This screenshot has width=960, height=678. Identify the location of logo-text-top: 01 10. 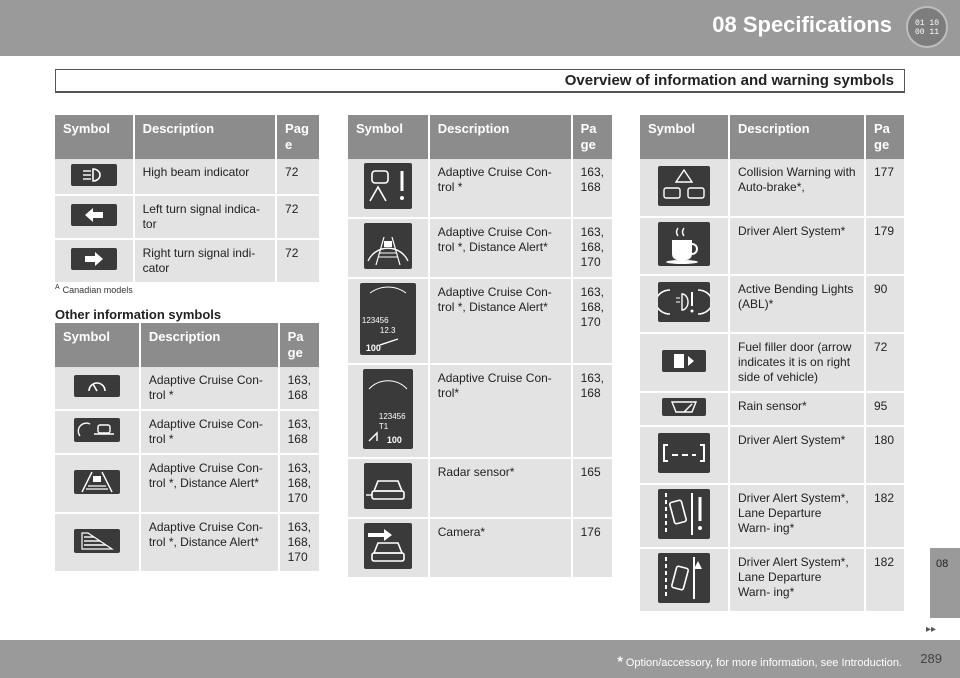
(926, 23).